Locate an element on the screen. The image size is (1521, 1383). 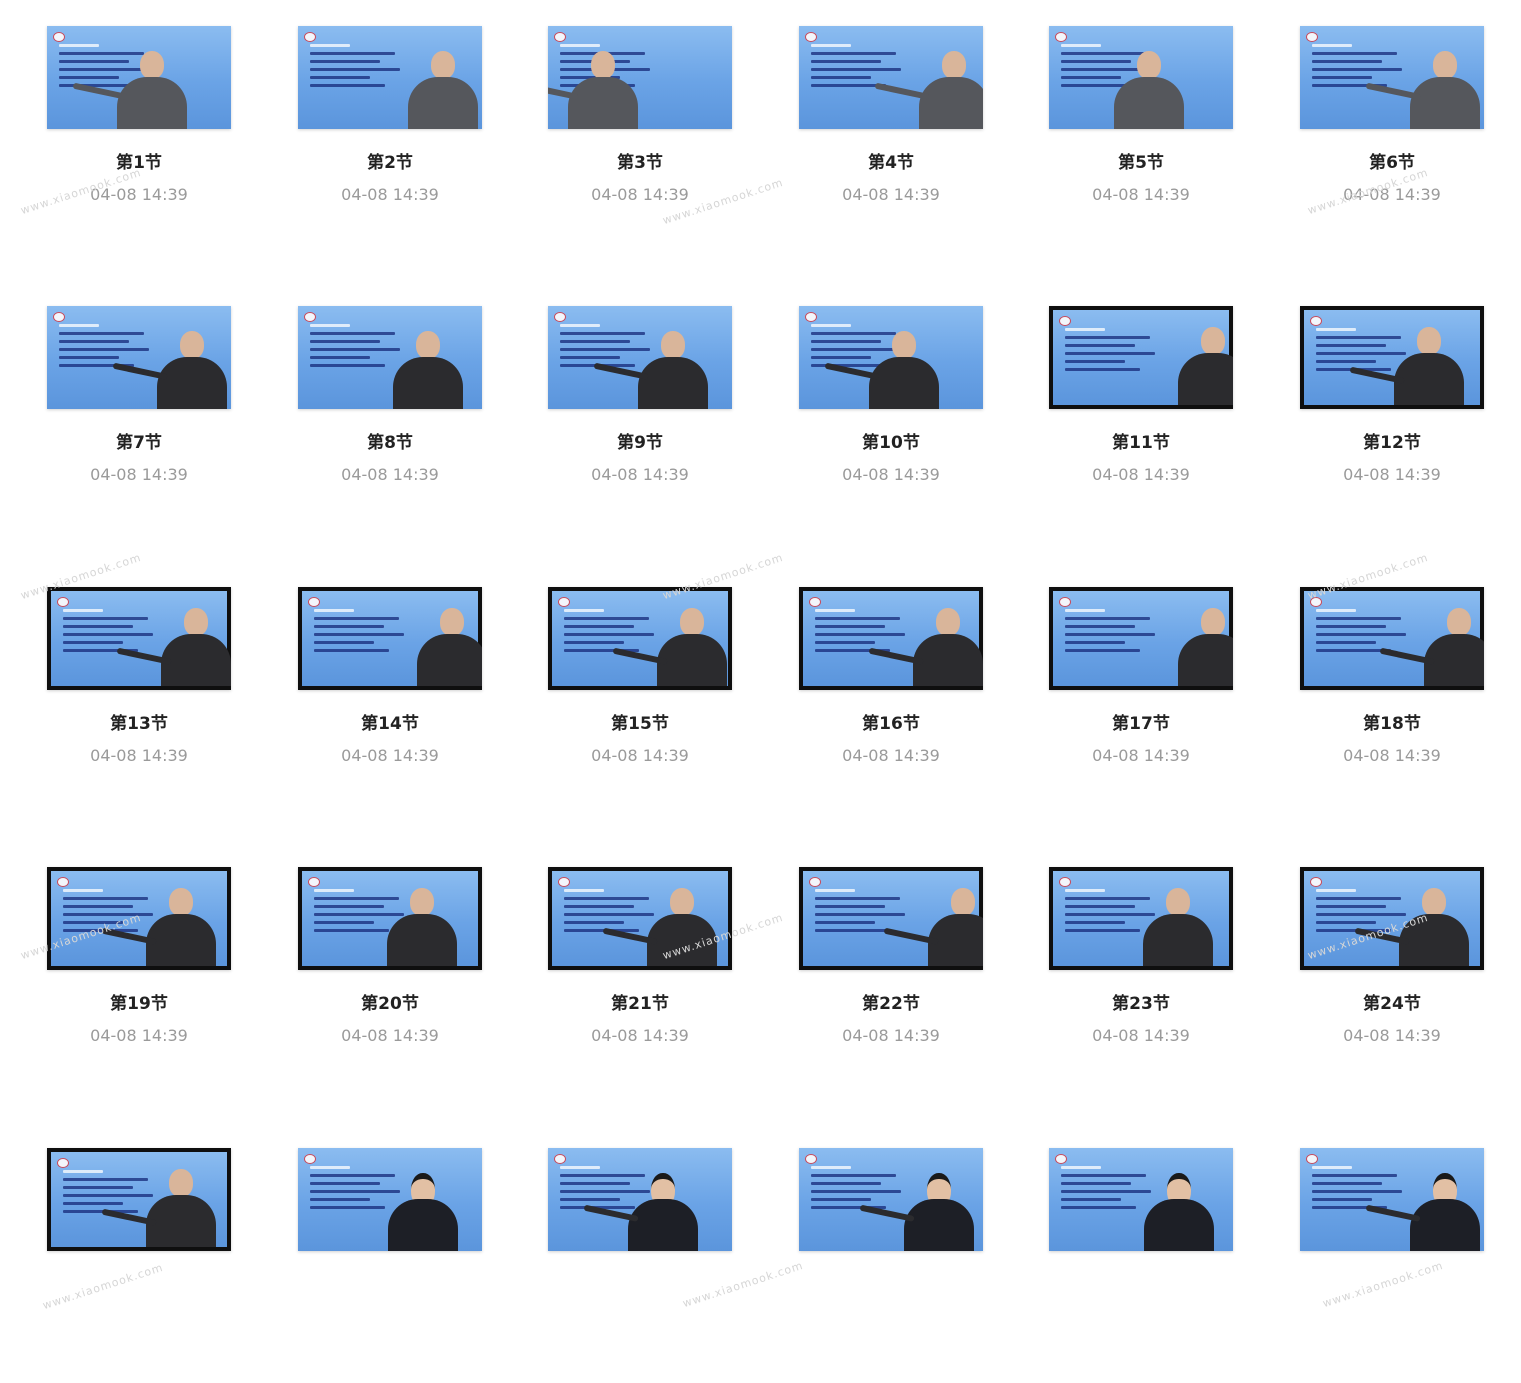
lesson-card: 第6节 04-08 14:39 is located at coordinates (1392, 141).